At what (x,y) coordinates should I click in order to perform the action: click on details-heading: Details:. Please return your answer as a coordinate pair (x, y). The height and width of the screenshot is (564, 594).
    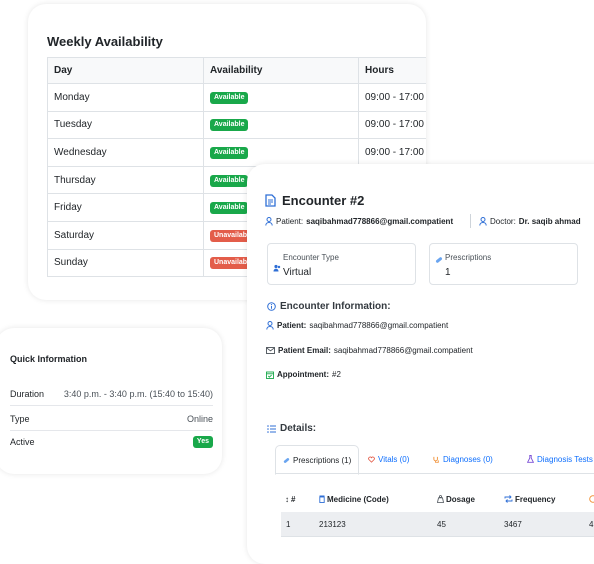
    Looking at the image, I should click on (291, 428).